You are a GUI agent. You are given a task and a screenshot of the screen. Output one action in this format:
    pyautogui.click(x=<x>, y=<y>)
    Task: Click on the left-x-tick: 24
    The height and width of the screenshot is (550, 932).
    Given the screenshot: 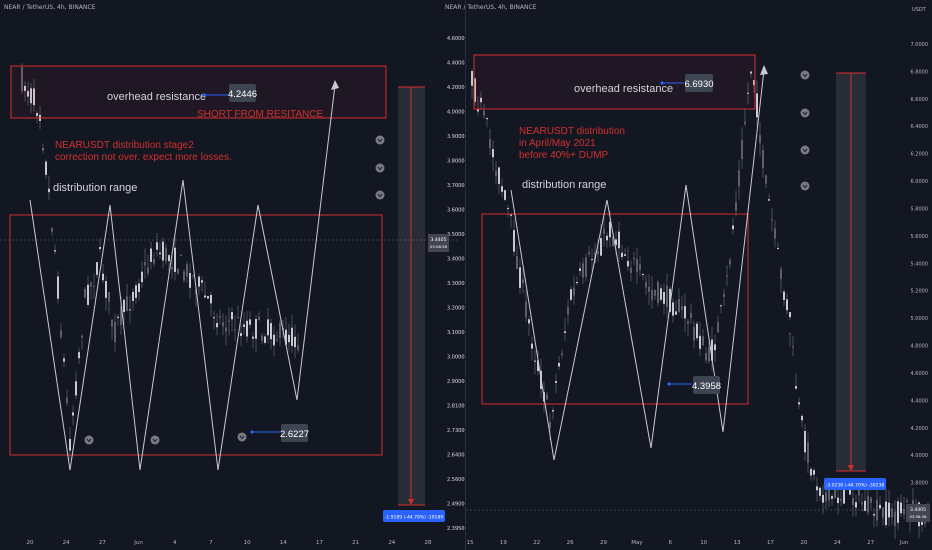 What is the action you would take?
    pyautogui.click(x=66, y=543)
    